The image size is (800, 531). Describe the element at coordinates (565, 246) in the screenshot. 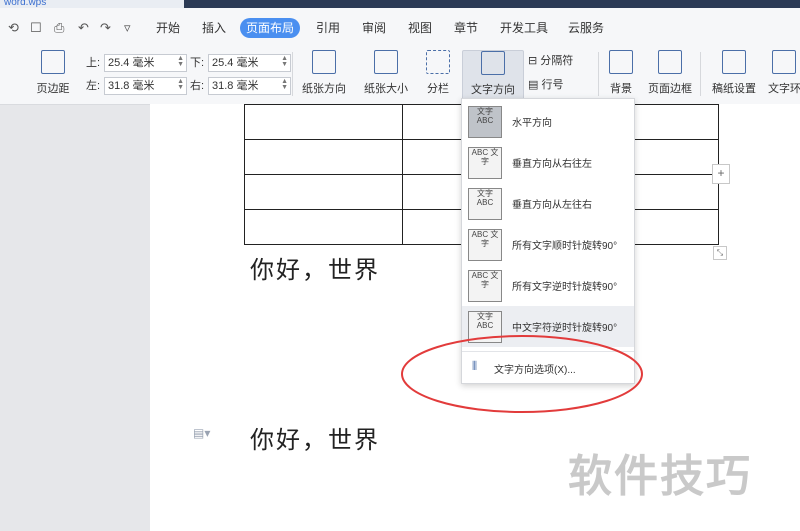

I see `menu-item-label: 所有文字顺时针旋转90°` at that location.